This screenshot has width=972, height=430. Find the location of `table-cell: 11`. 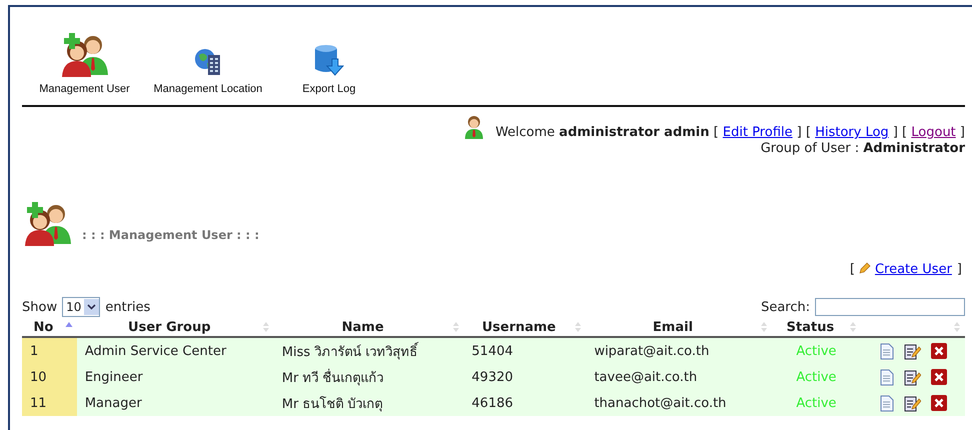

table-cell: 11 is located at coordinates (49, 403).